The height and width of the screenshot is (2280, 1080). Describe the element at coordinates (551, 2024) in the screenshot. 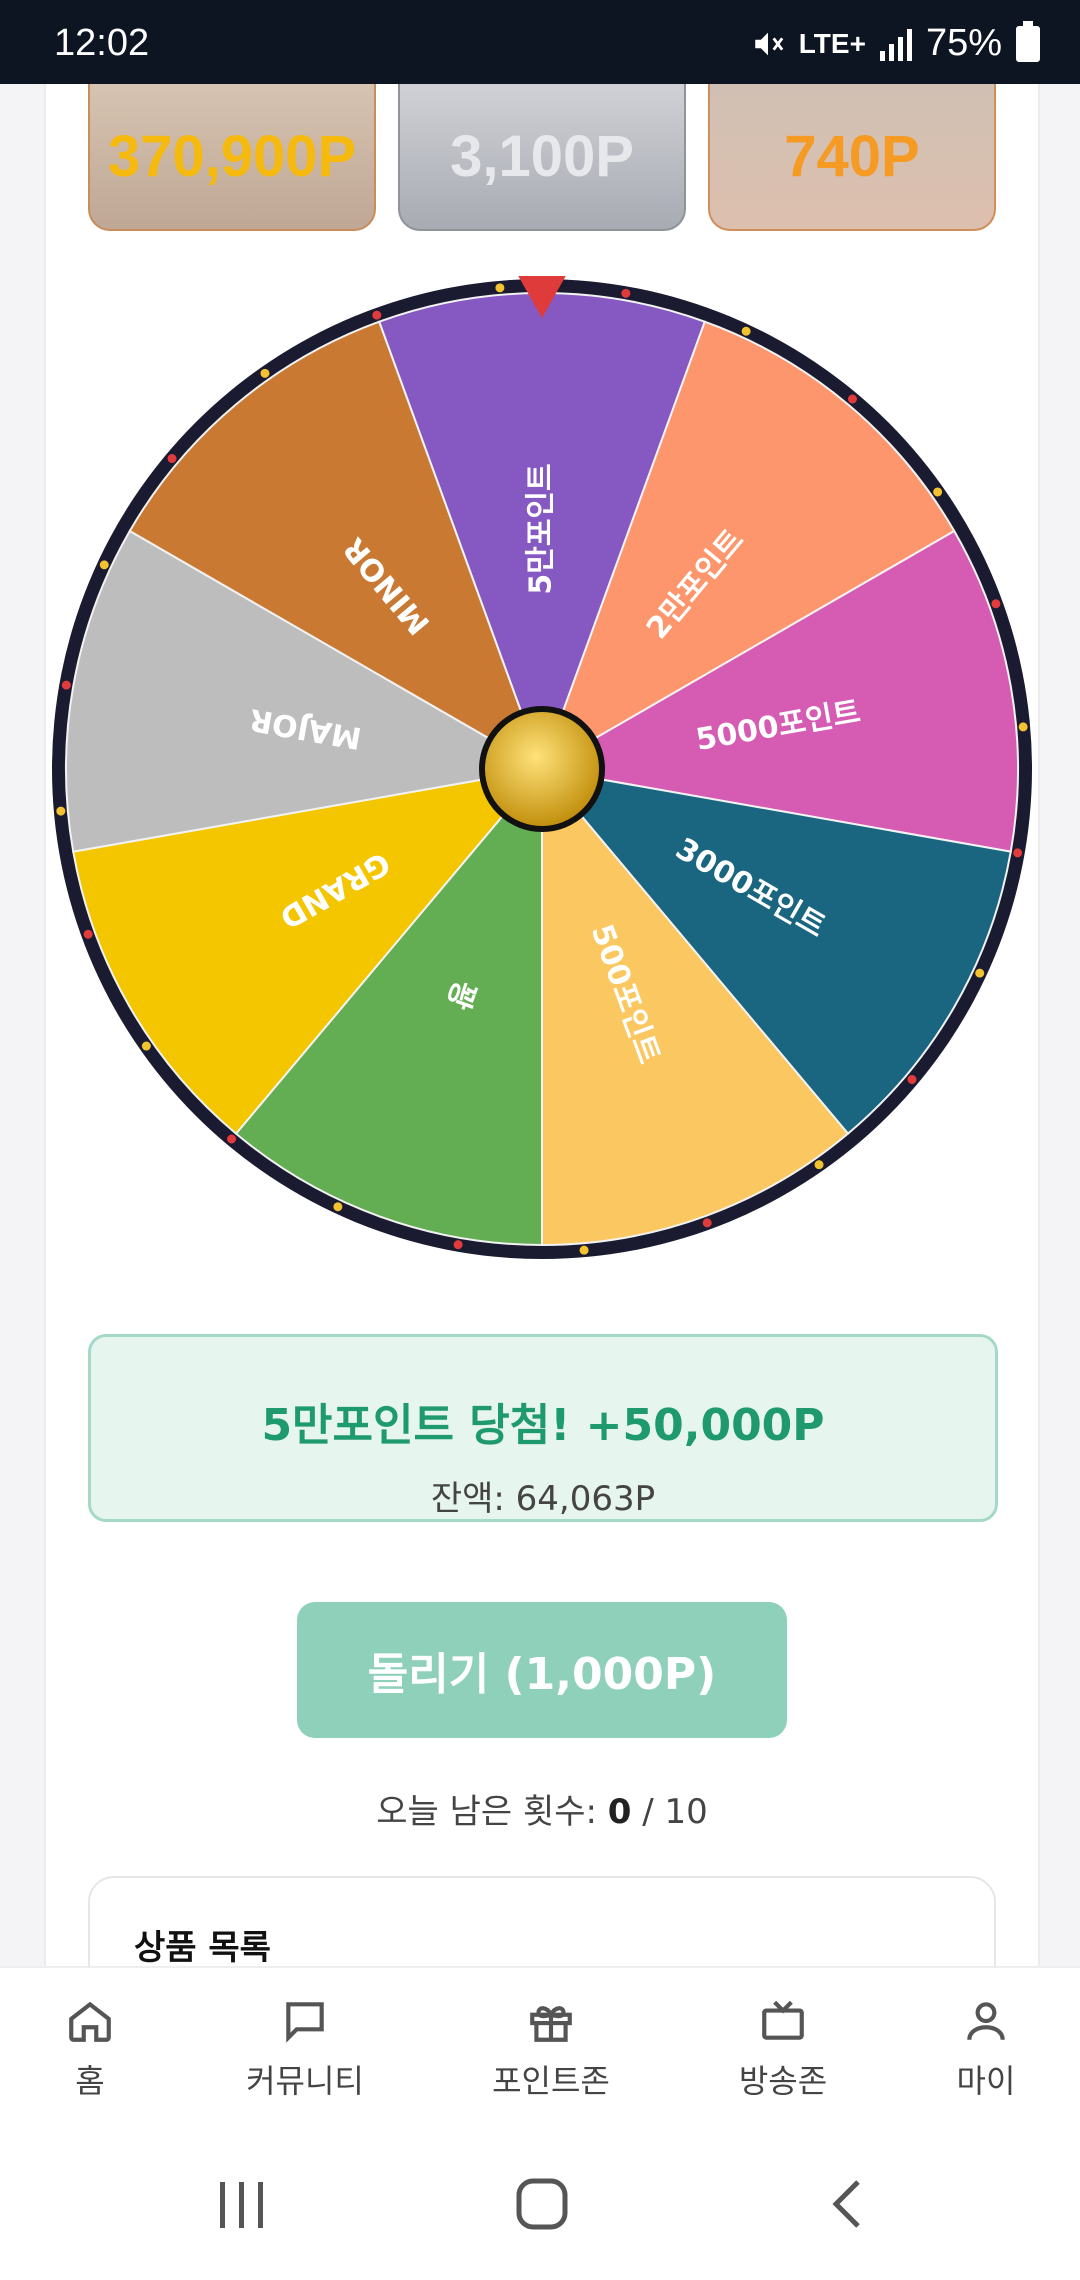

I see `gift-icon` at that location.